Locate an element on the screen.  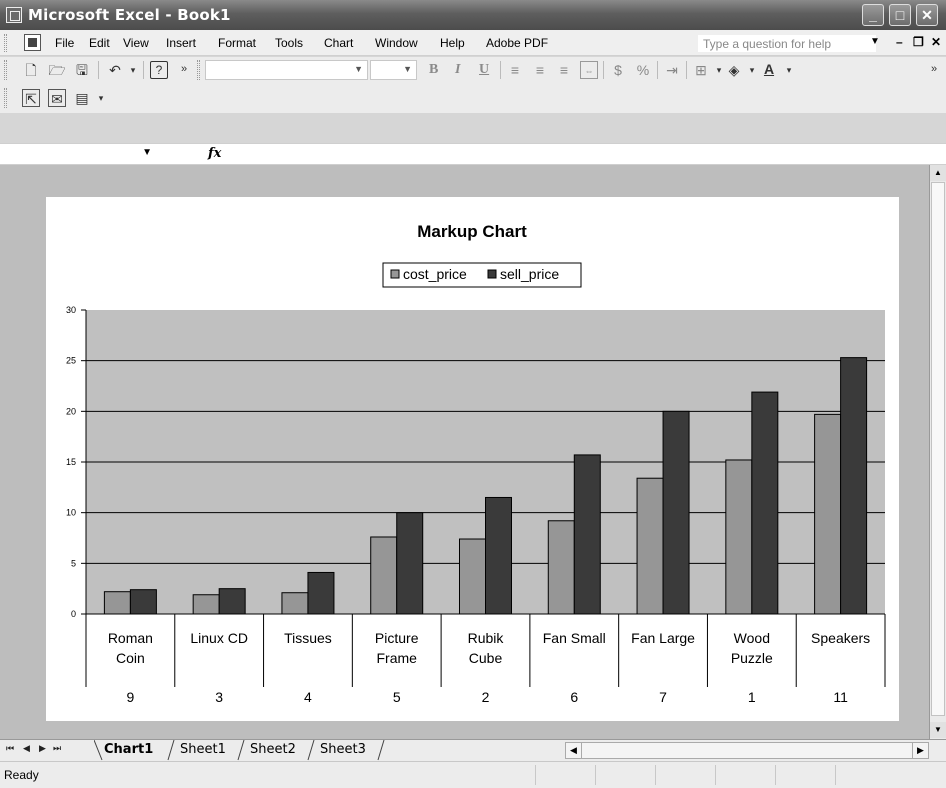
menu-help: Help is located at coordinates (452, 43).